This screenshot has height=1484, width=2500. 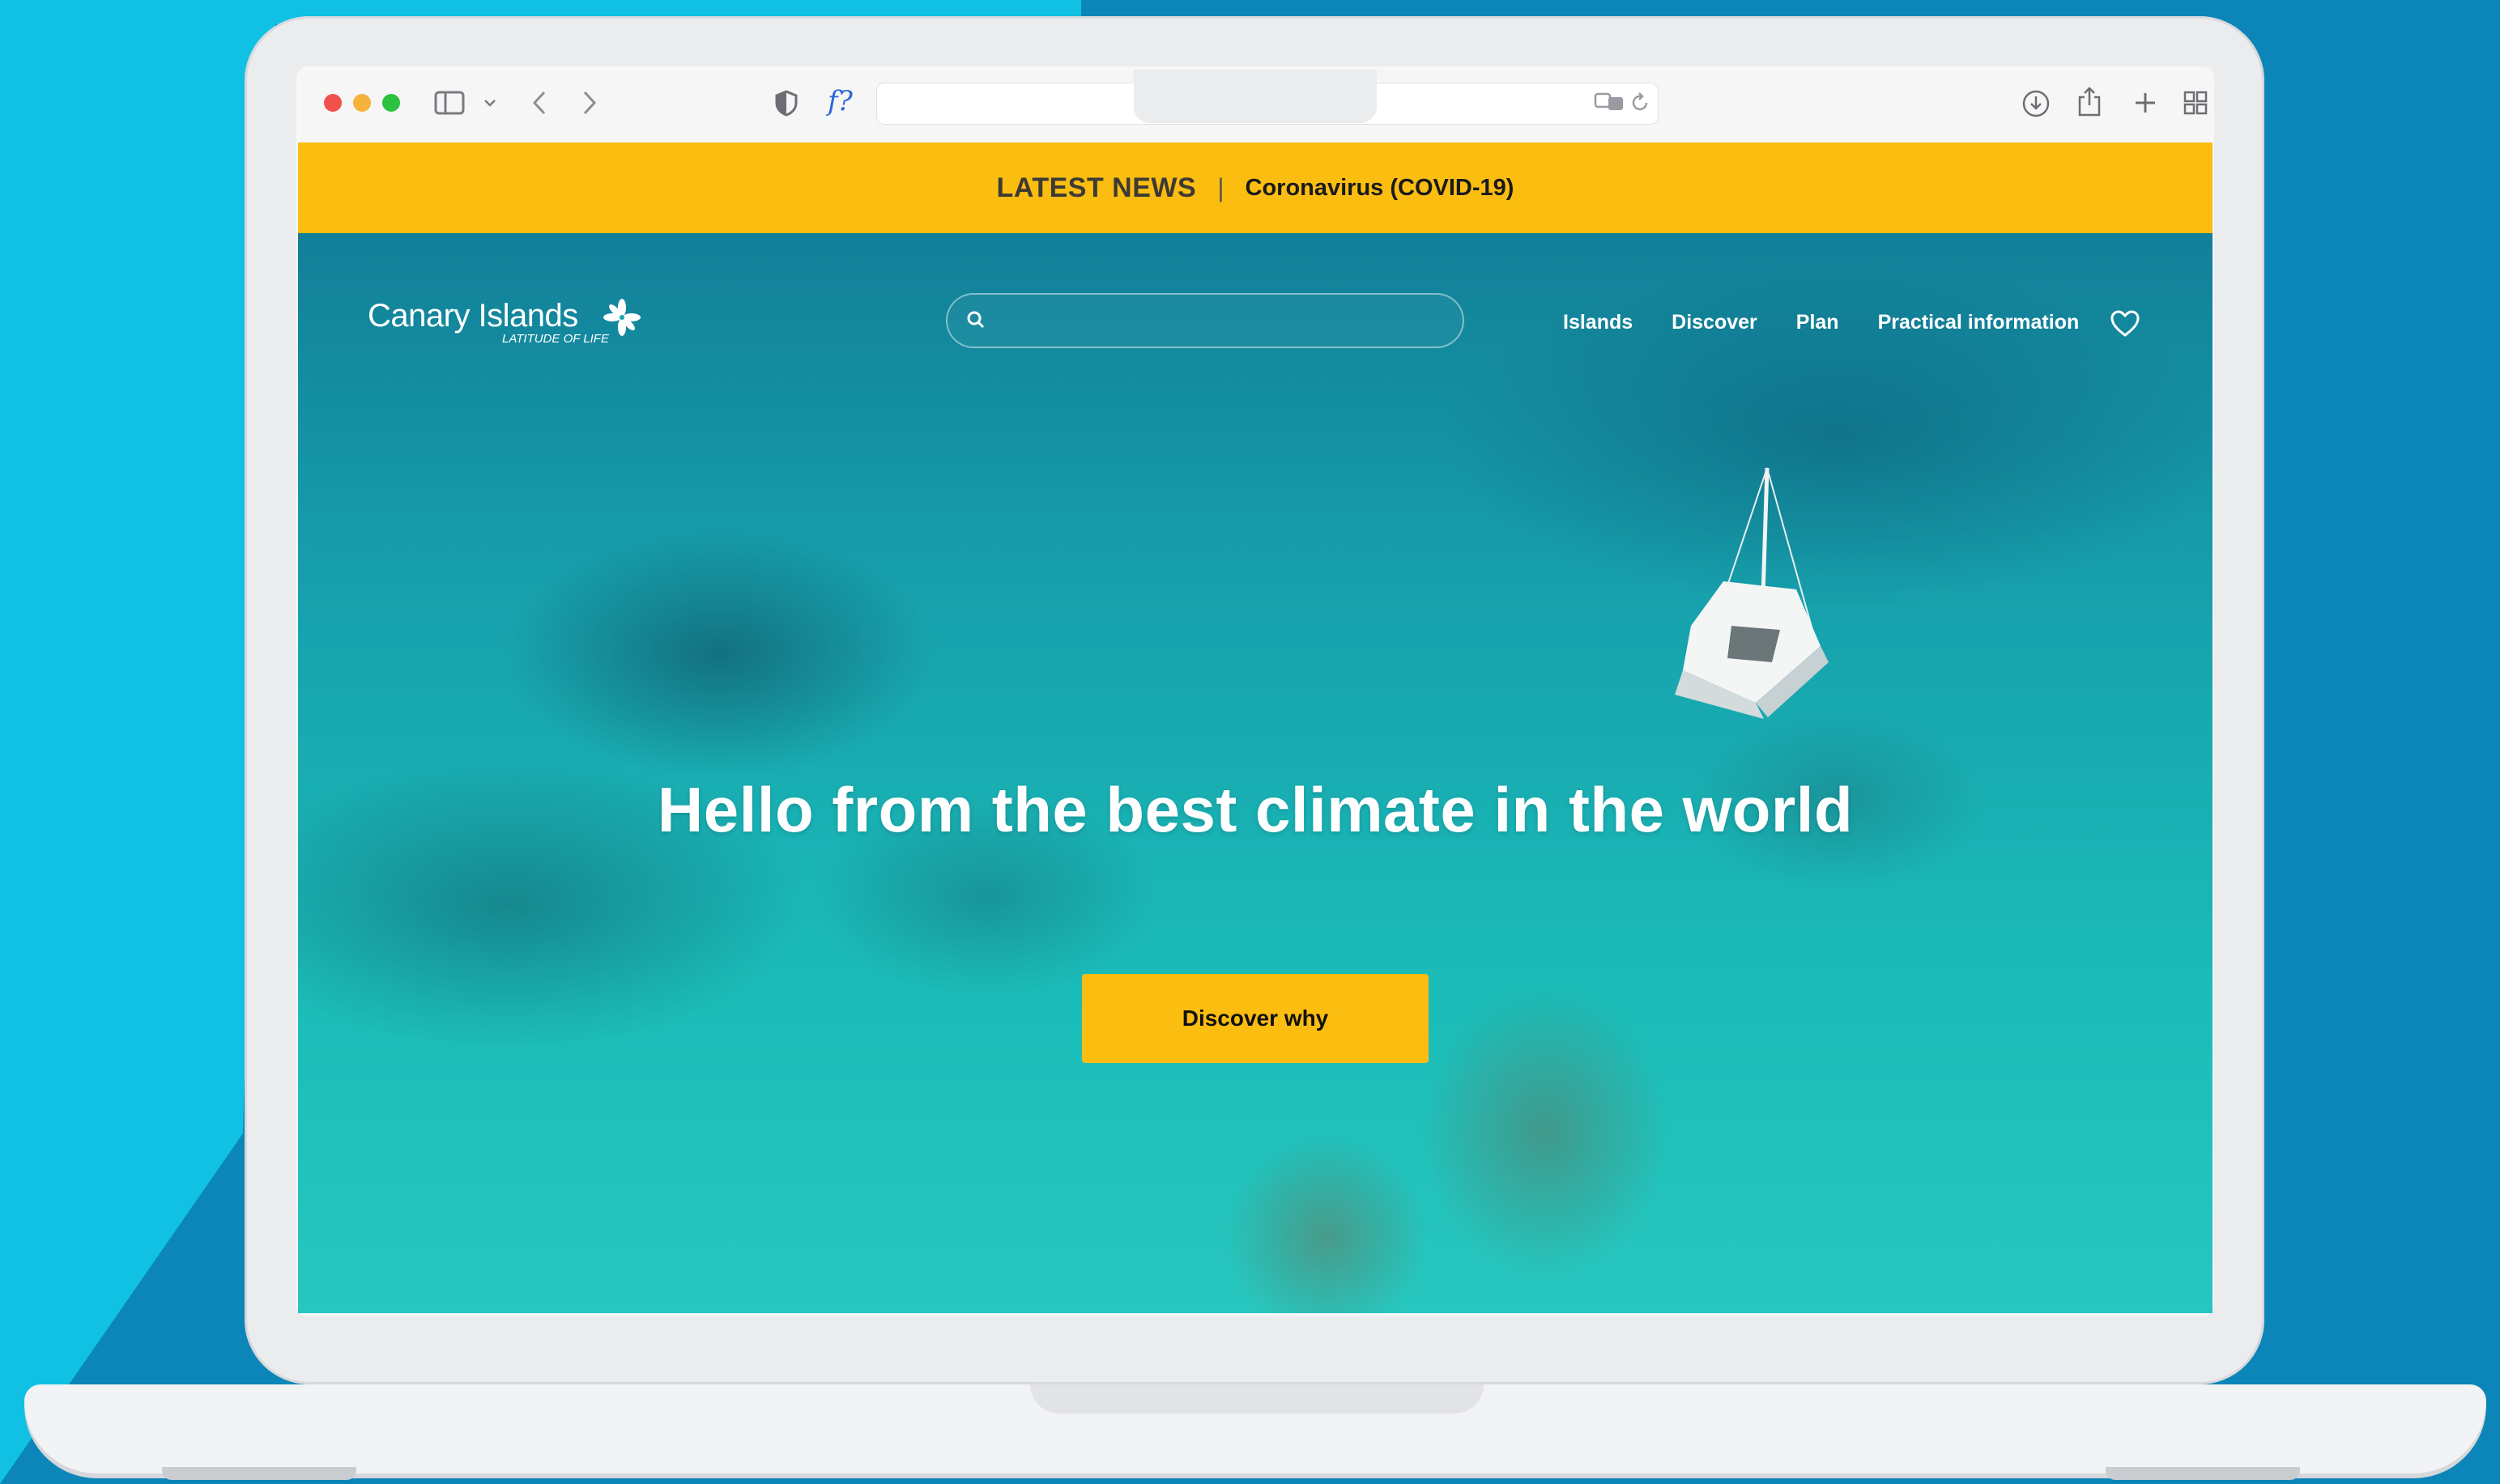 I want to click on tab-overview-icon, so click(x=2195, y=103).